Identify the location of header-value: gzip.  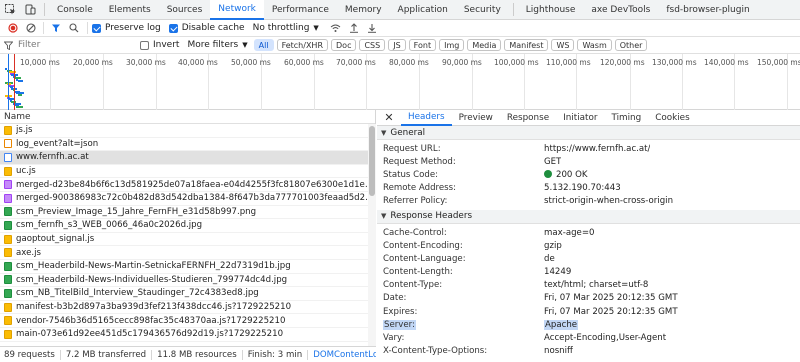
(553, 246).